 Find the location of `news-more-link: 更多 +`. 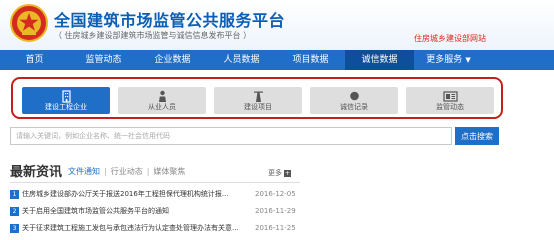

news-more-link: 更多 + is located at coordinates (279, 173).